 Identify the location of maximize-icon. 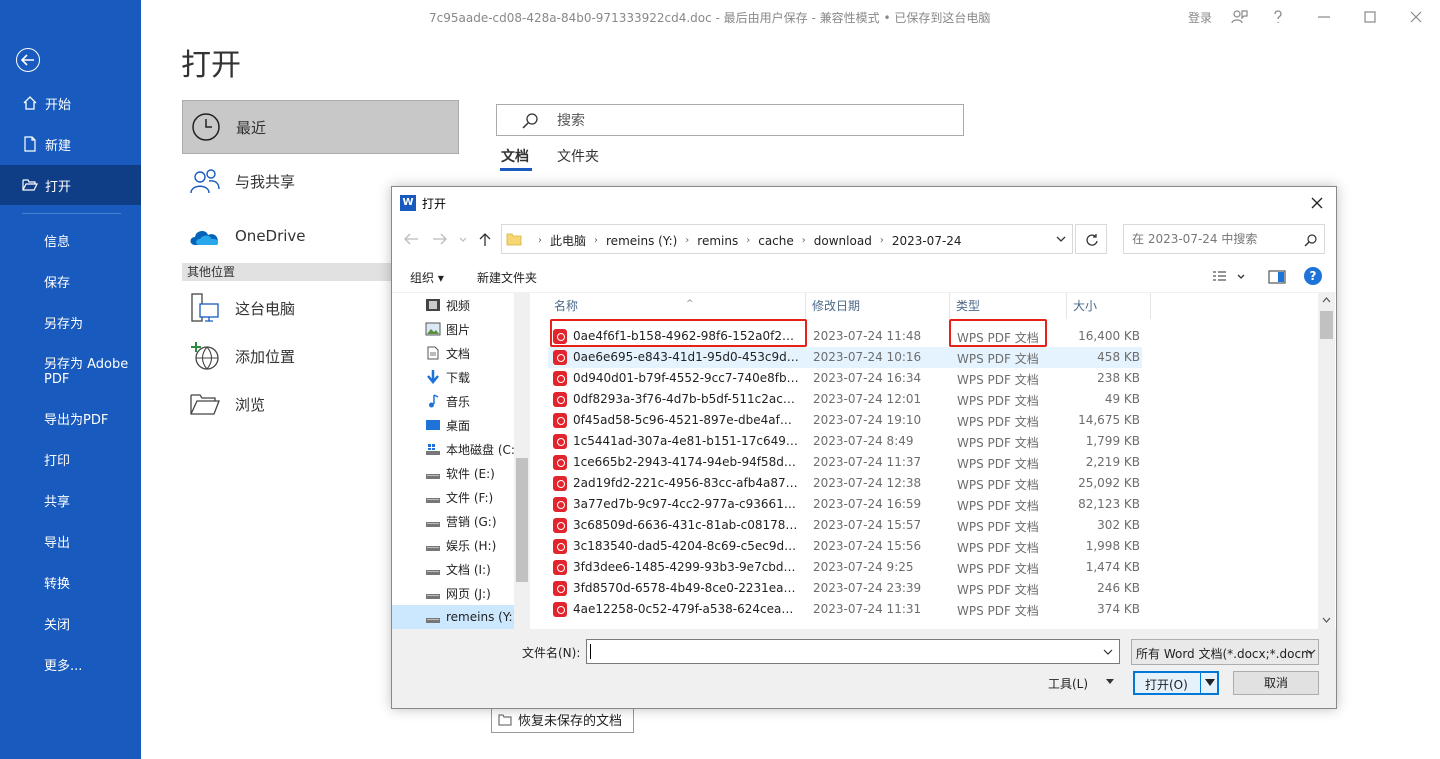
(1370, 17).